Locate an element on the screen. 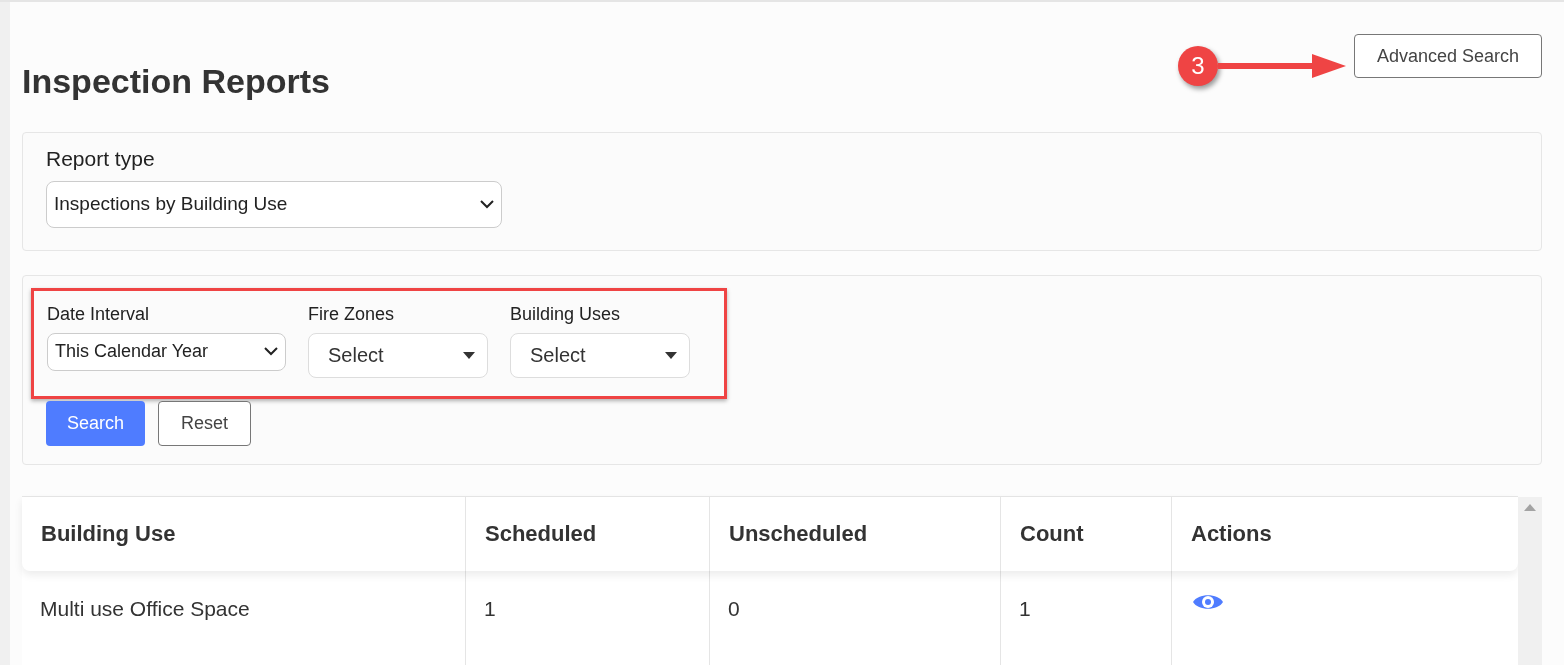 The height and width of the screenshot is (665, 1564). search-button: Search is located at coordinates (96, 423).